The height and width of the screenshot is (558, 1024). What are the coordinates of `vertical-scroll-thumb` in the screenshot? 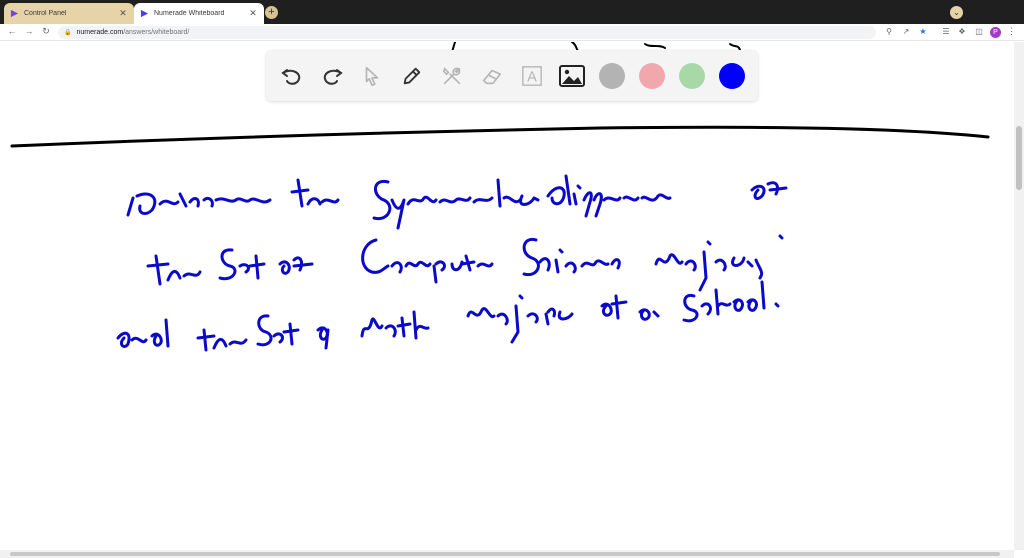 It's located at (1019, 158).